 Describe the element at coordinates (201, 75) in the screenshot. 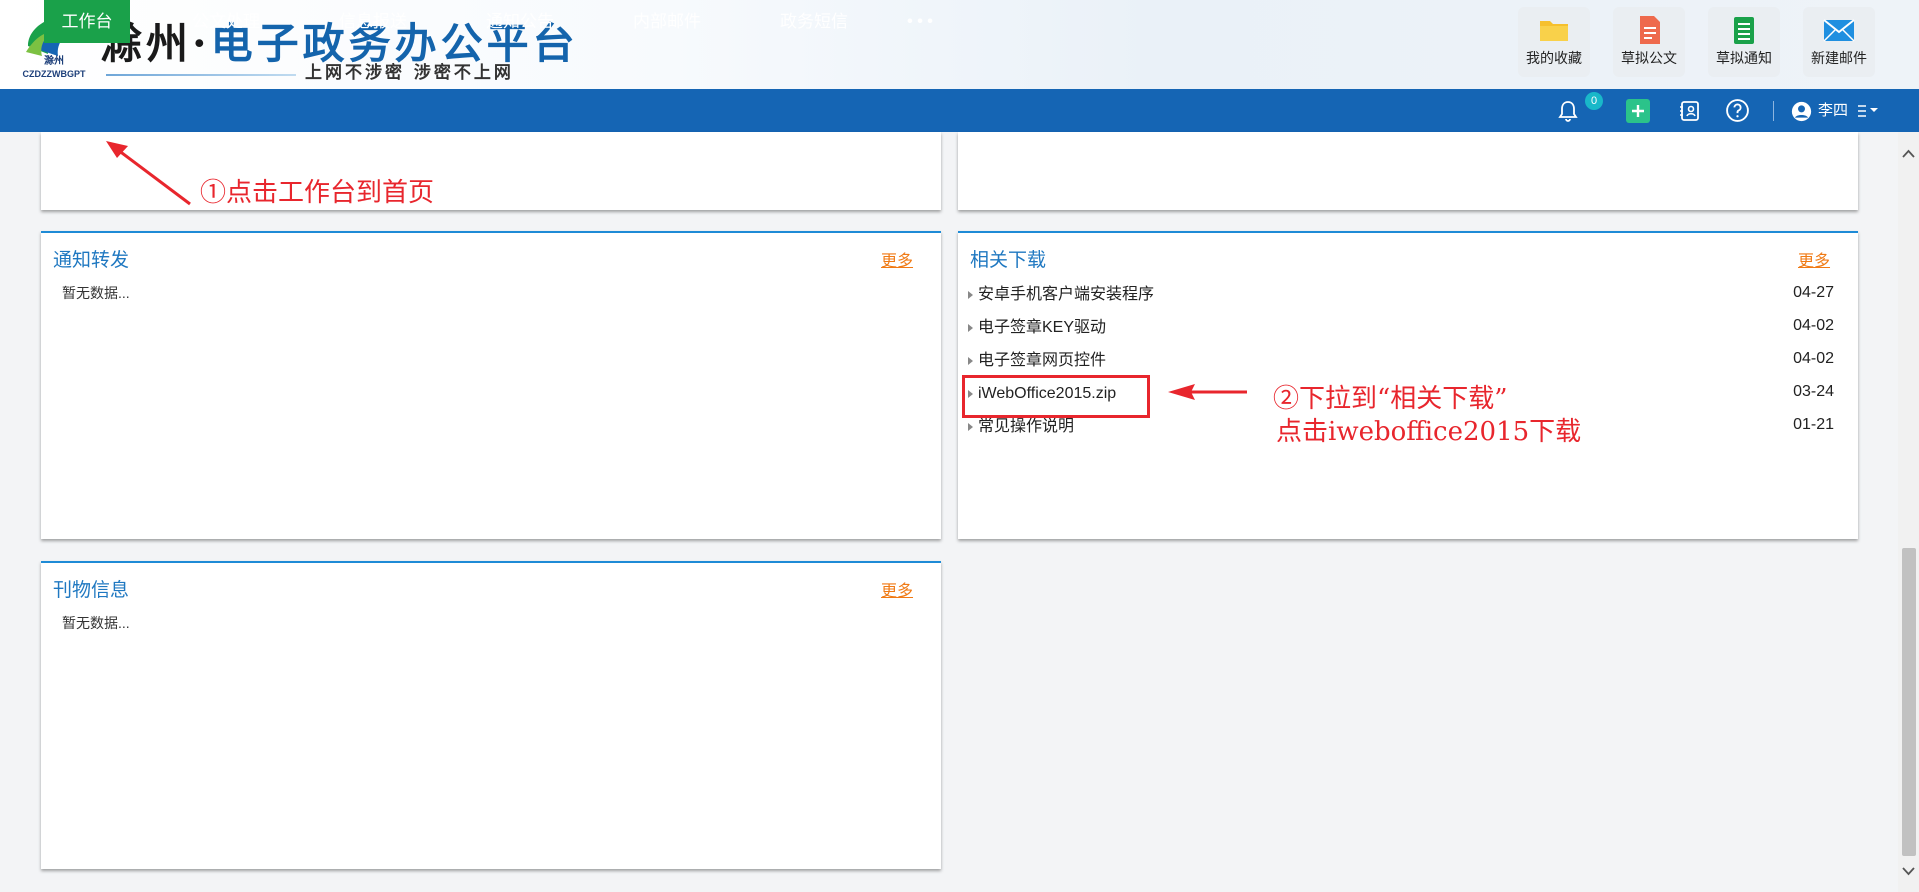

I see `slogan-divider` at that location.